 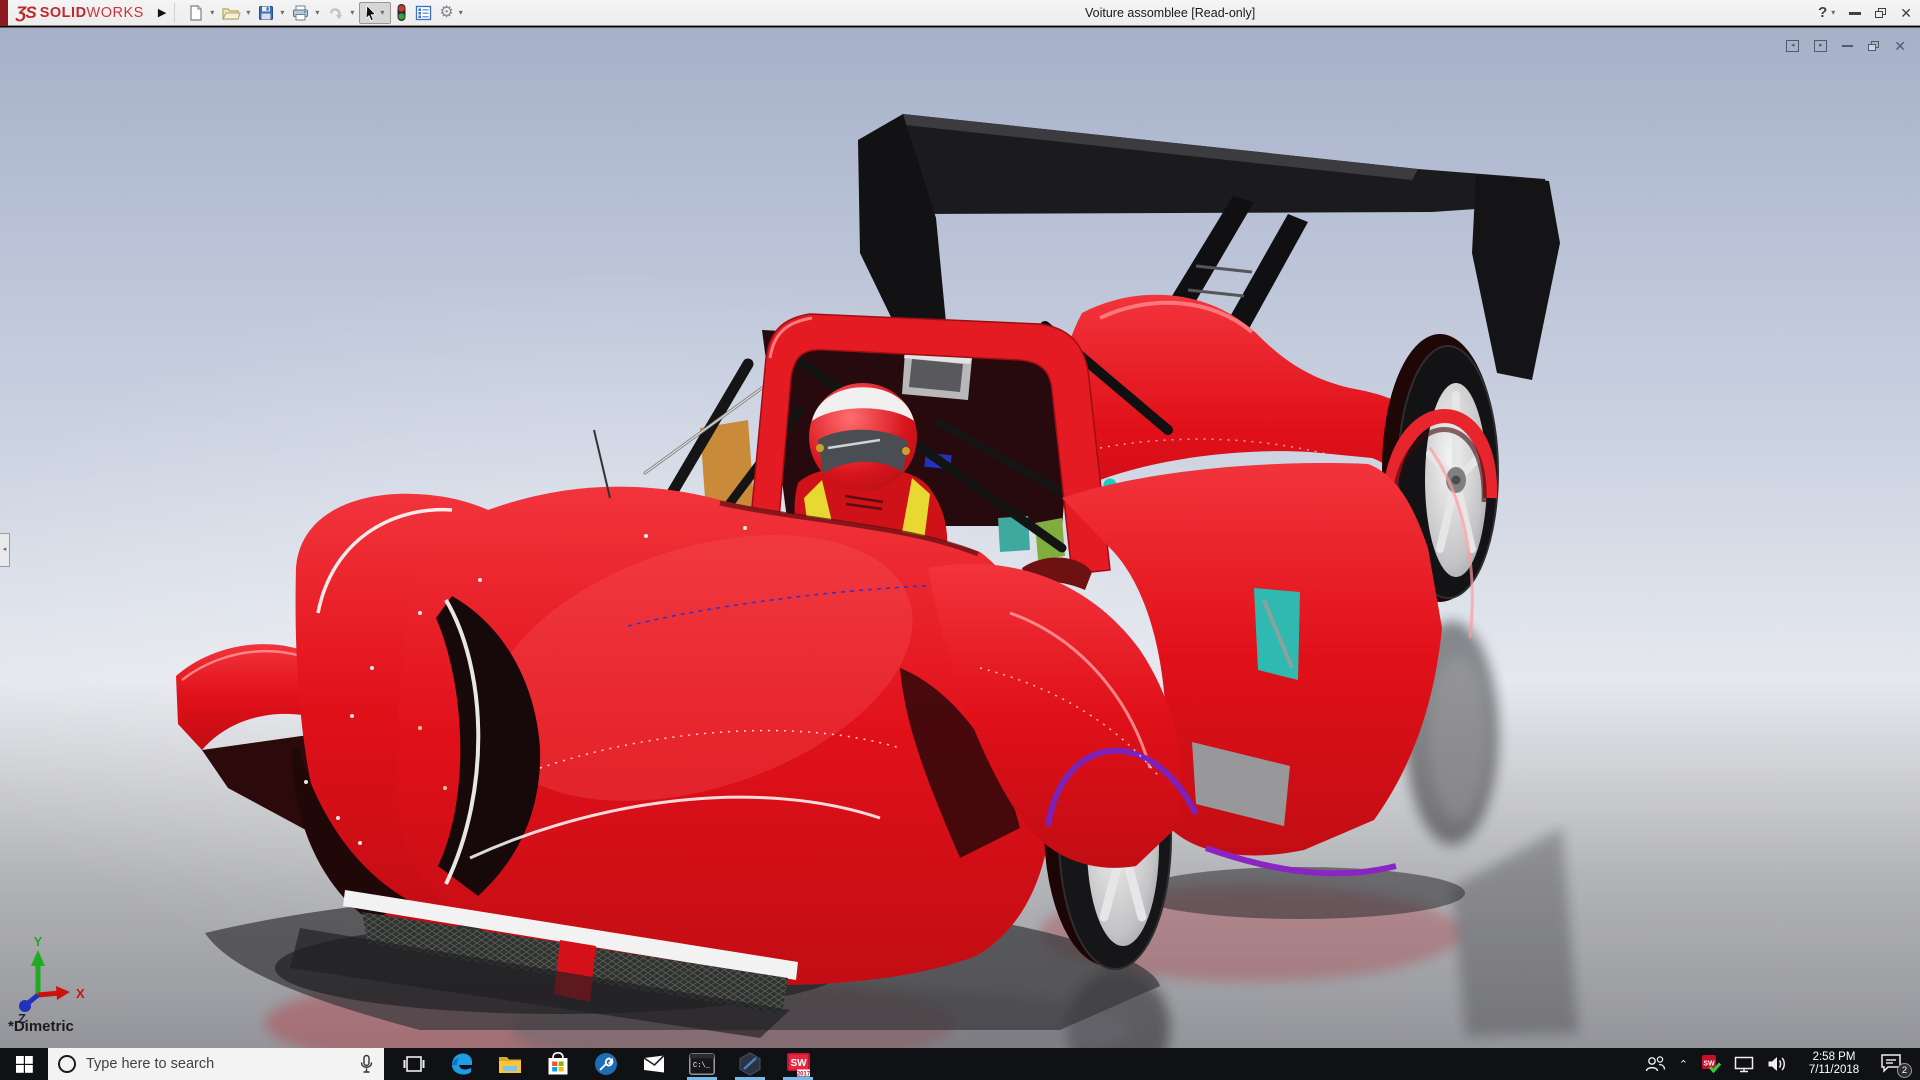 I want to click on new-caret-icon: ▾, so click(x=212, y=12).